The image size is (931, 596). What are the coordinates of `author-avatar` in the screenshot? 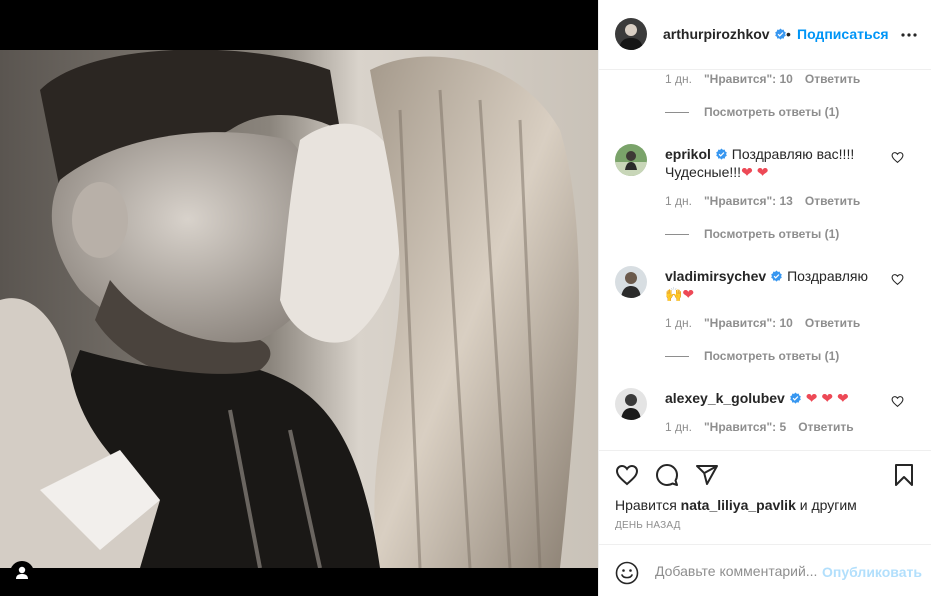 It's located at (631, 34).